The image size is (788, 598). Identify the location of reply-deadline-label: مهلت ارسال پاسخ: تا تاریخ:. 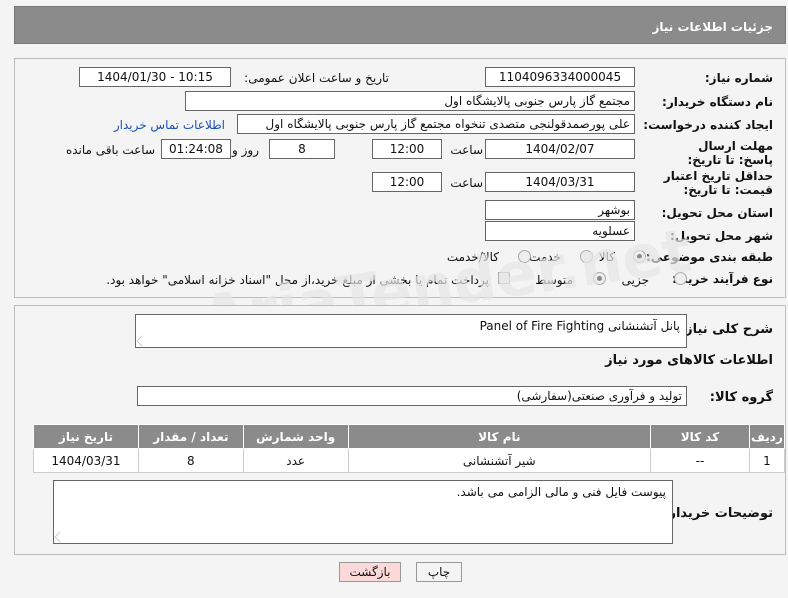
(730, 153).